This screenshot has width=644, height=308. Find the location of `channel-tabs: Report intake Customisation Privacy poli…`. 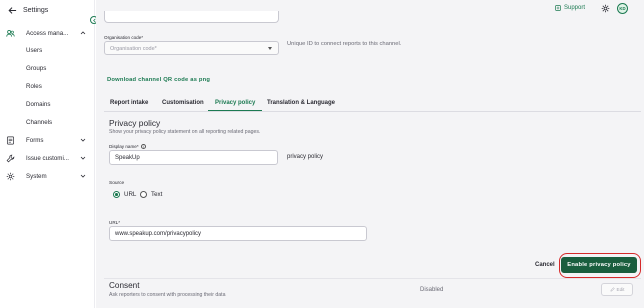

channel-tabs: Report intake Customisation Privacy poli… is located at coordinates (372, 104).